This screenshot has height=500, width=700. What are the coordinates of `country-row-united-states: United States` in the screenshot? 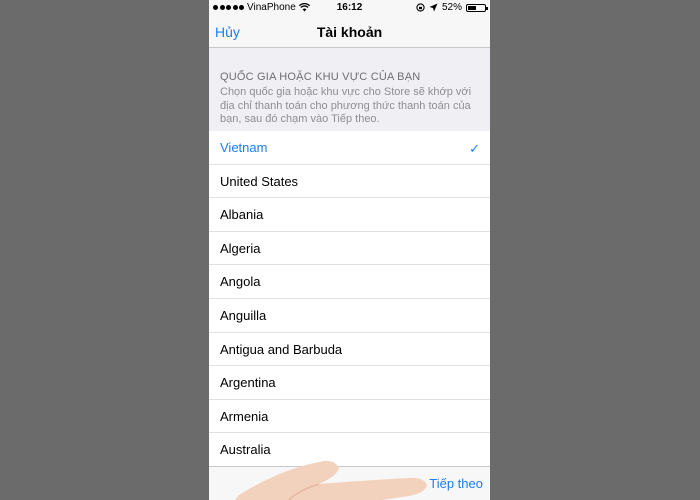 It's located at (349, 182).